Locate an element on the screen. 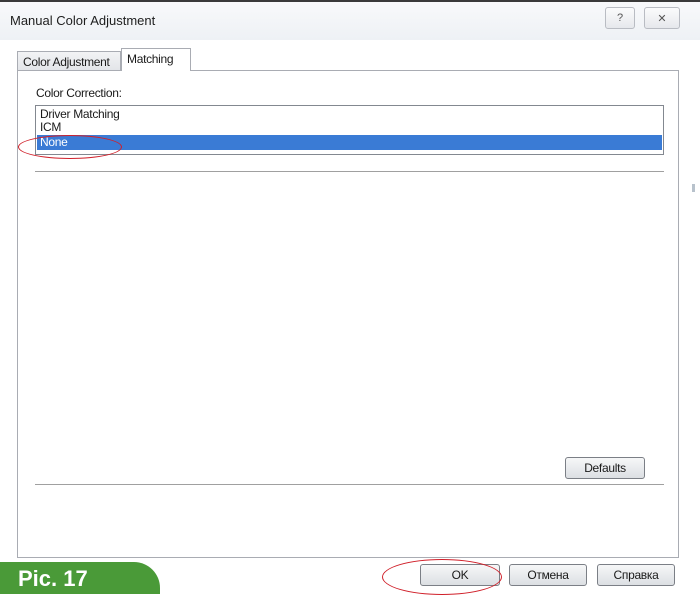  help-title-button: ? is located at coordinates (620, 18).